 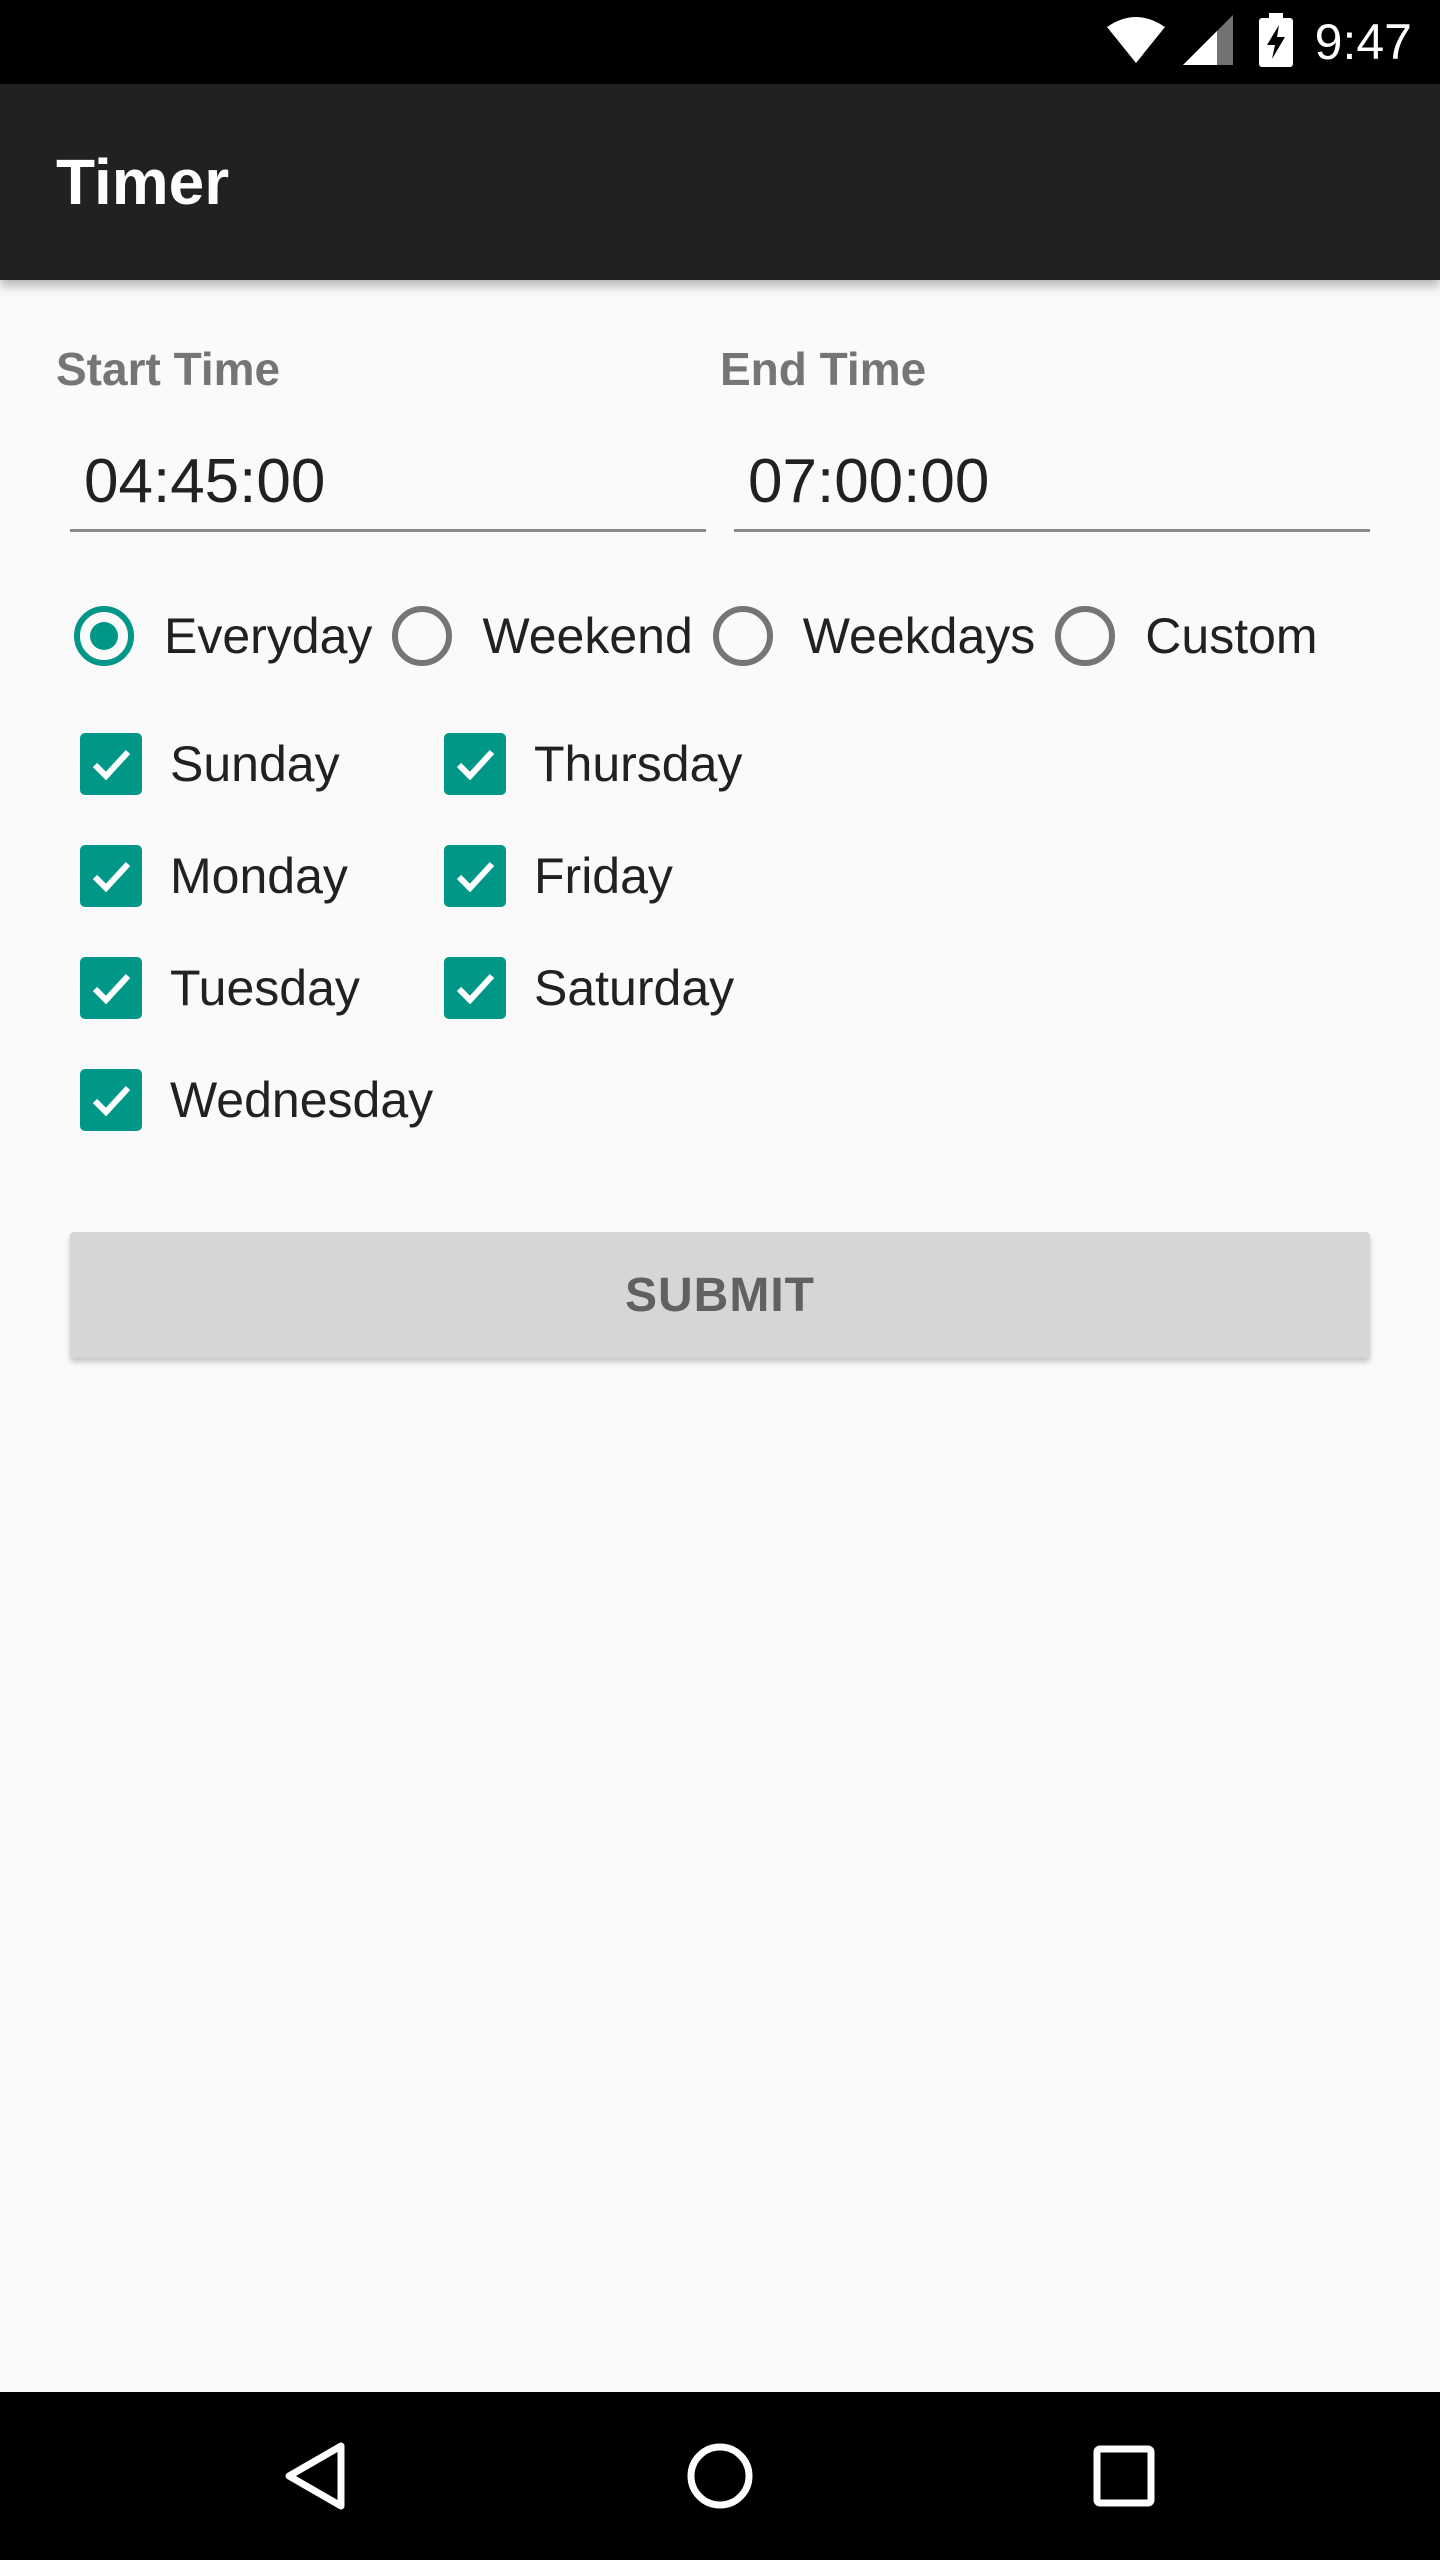 I want to click on checkbox-label: Wednesday, so click(x=302, y=1100).